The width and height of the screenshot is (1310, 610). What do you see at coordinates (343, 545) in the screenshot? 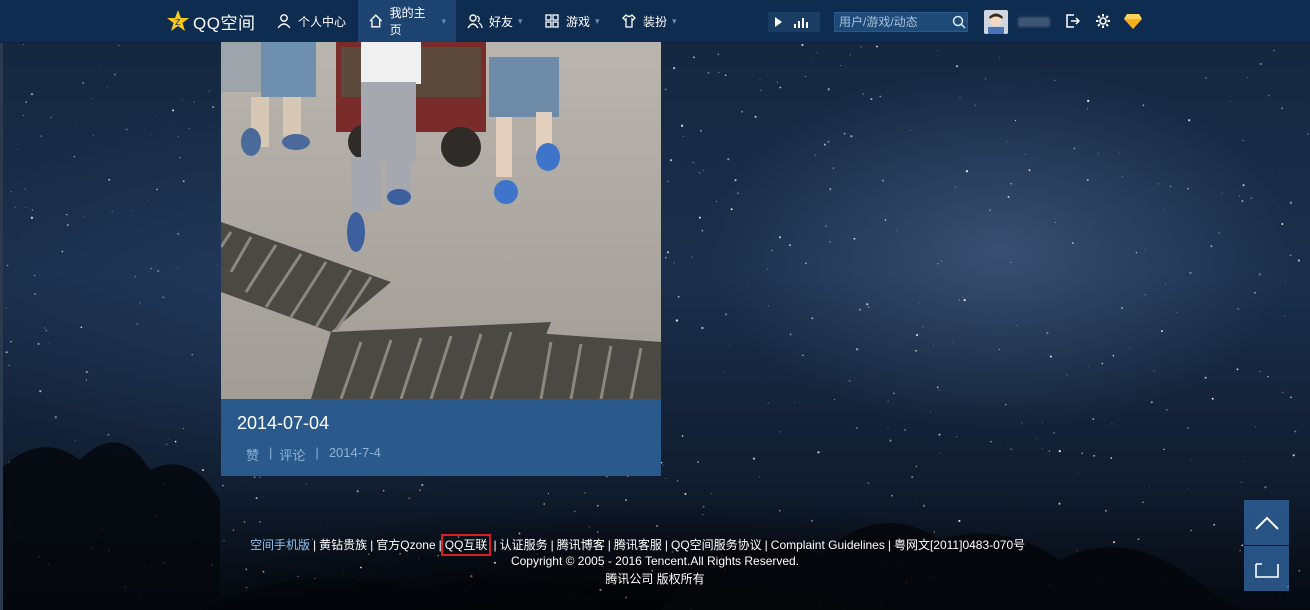
I see `footer-link-yellow-diamond: 黄钻贵族` at bounding box center [343, 545].